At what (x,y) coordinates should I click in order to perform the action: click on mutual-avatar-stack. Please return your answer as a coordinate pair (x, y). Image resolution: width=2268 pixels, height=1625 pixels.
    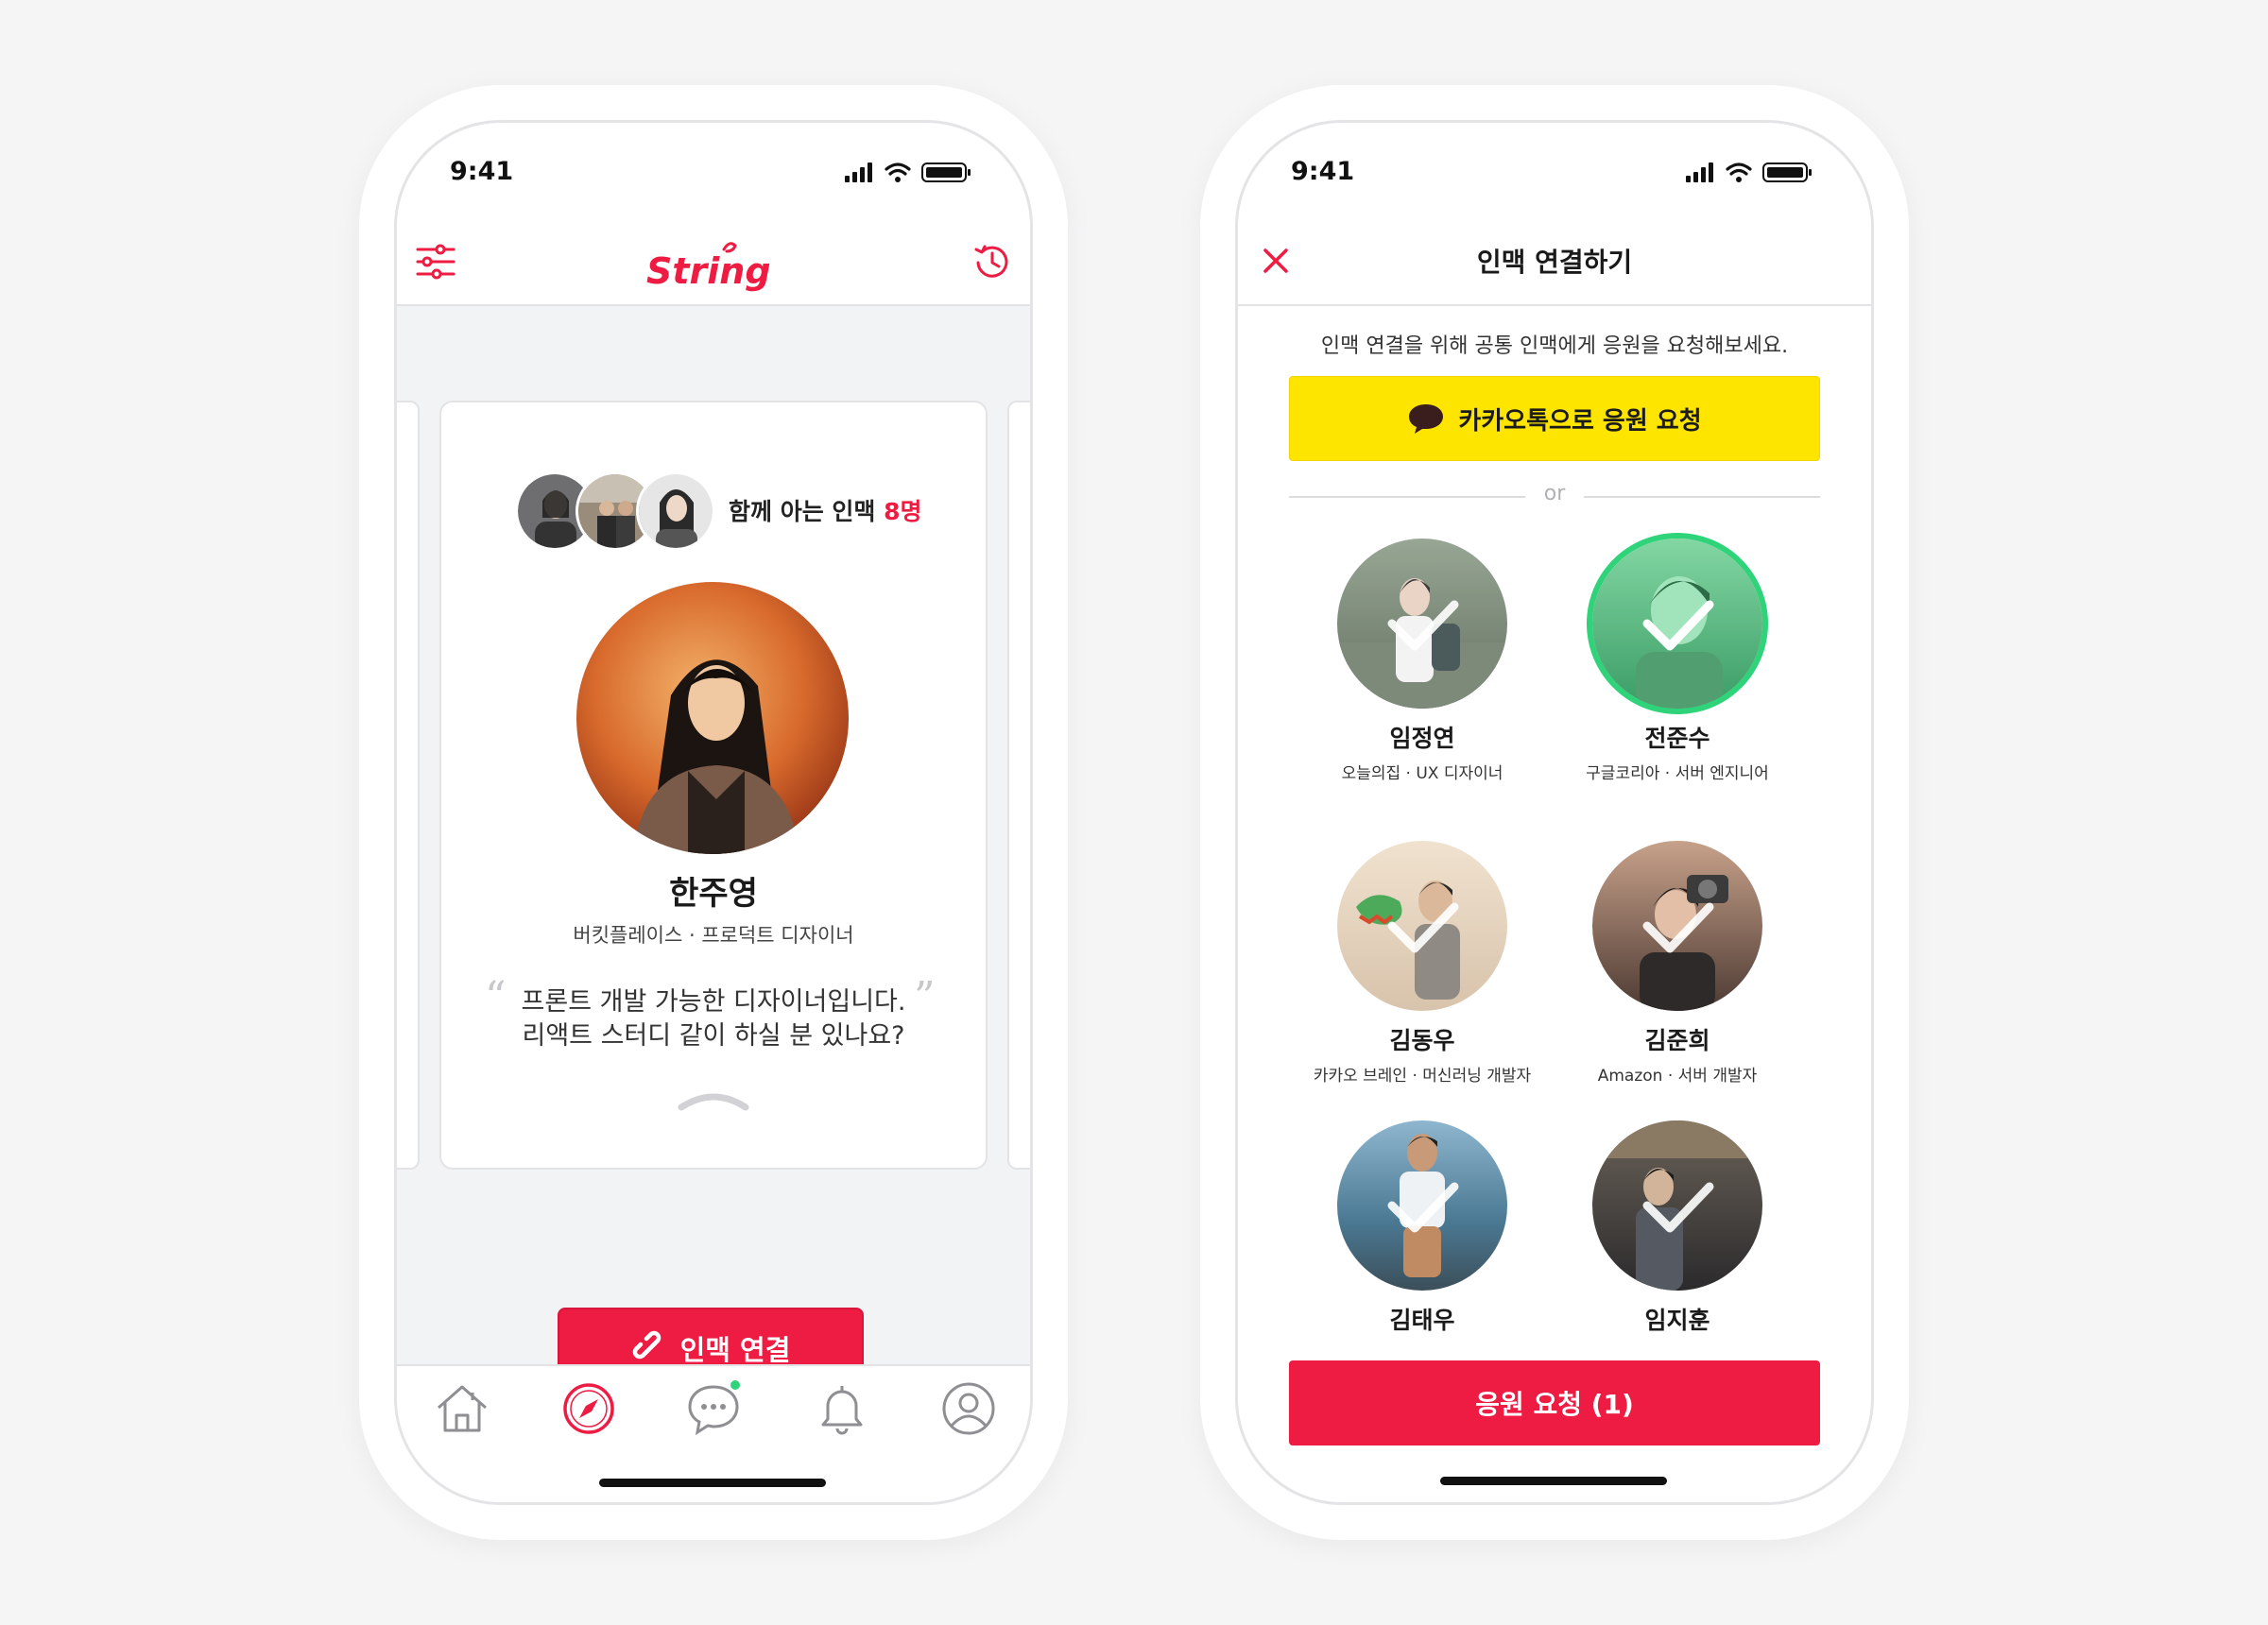
    Looking at the image, I should click on (615, 510).